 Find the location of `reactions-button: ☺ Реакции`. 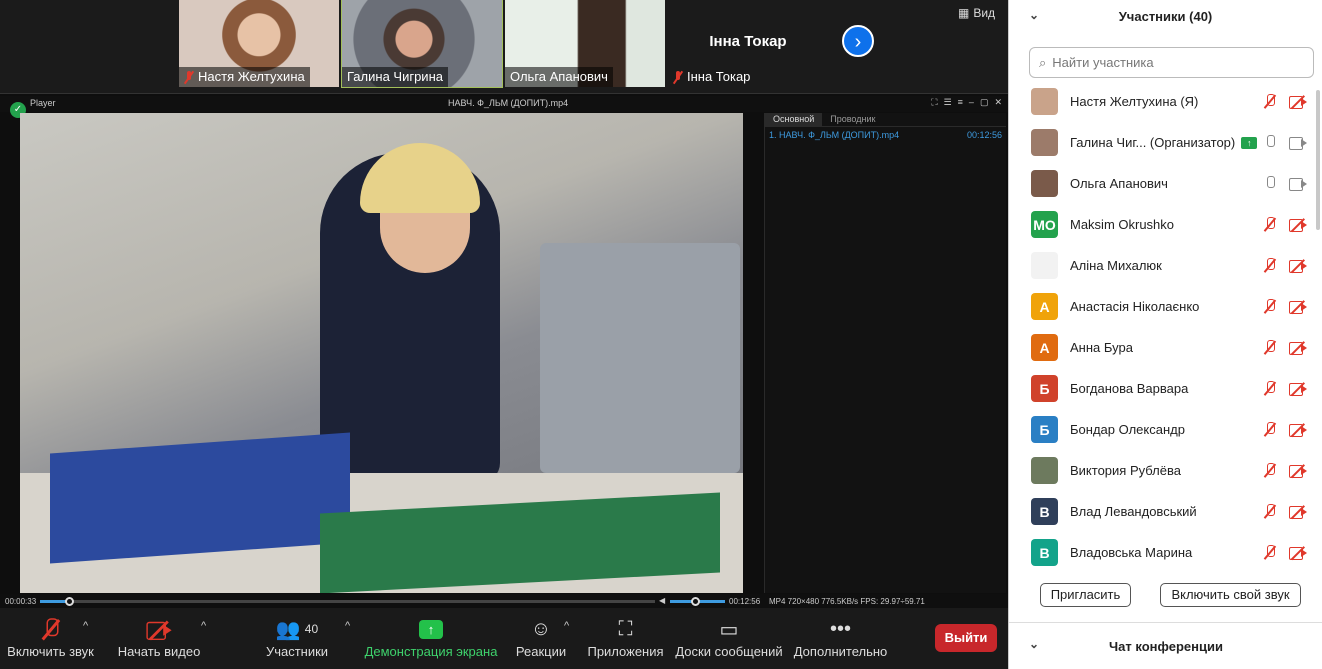

reactions-button: ☺ Реакции is located at coordinates (541, 638).